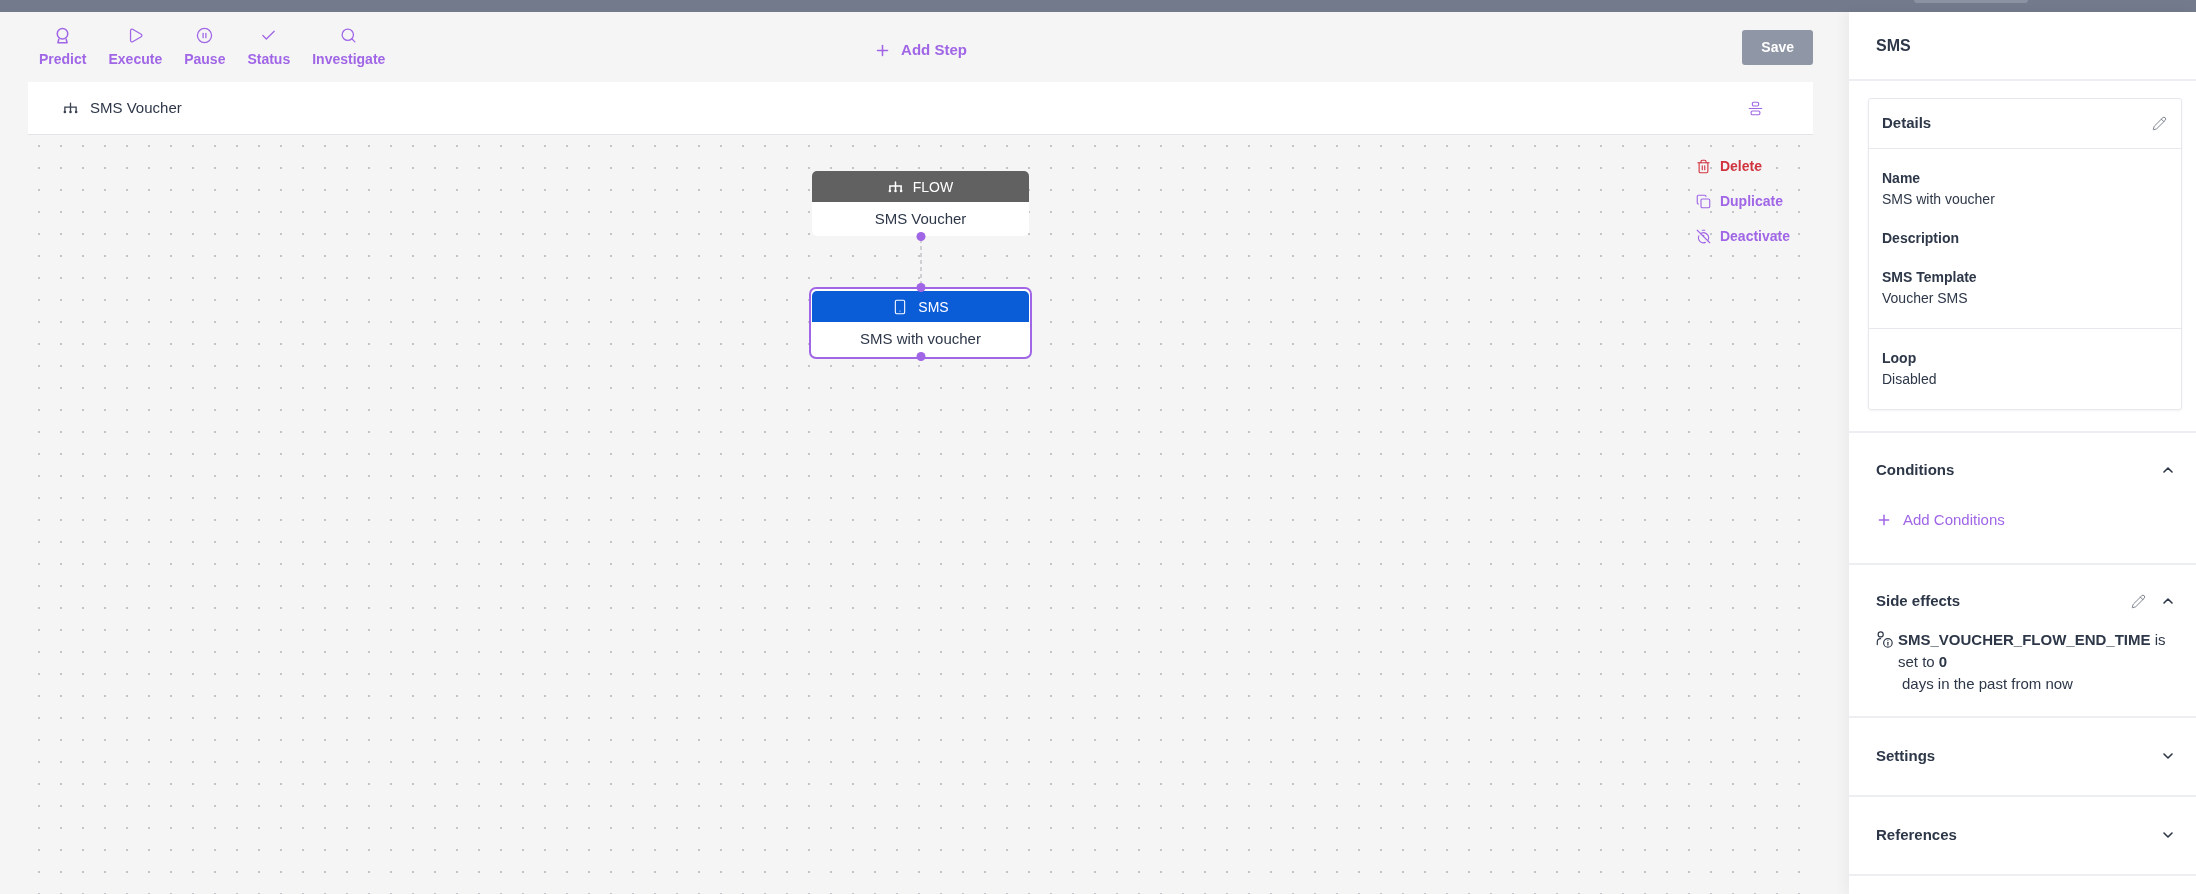  Describe the element at coordinates (1900, 358) in the screenshot. I see `field-label: Loop` at that location.